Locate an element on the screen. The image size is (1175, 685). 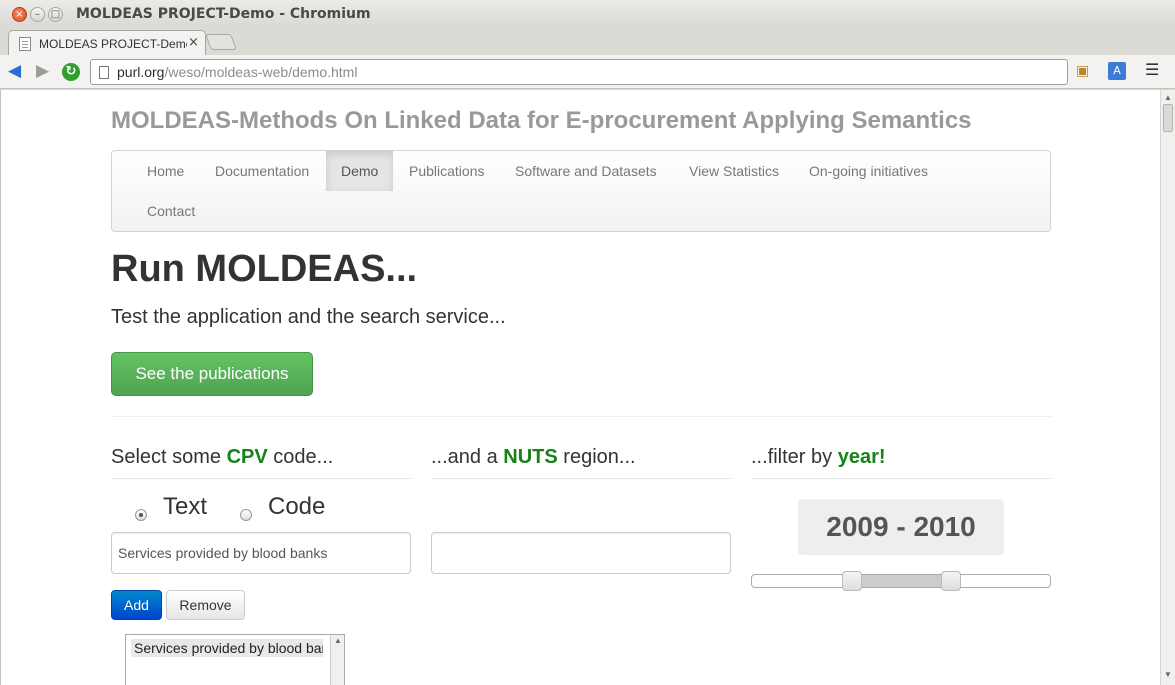
radio-code-label: Code is located at coordinates (296, 507).